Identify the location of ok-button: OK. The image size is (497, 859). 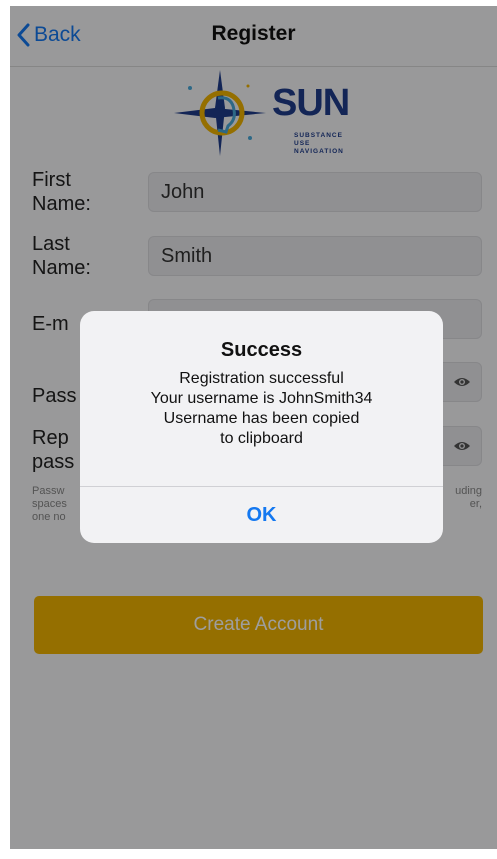
(261, 515).